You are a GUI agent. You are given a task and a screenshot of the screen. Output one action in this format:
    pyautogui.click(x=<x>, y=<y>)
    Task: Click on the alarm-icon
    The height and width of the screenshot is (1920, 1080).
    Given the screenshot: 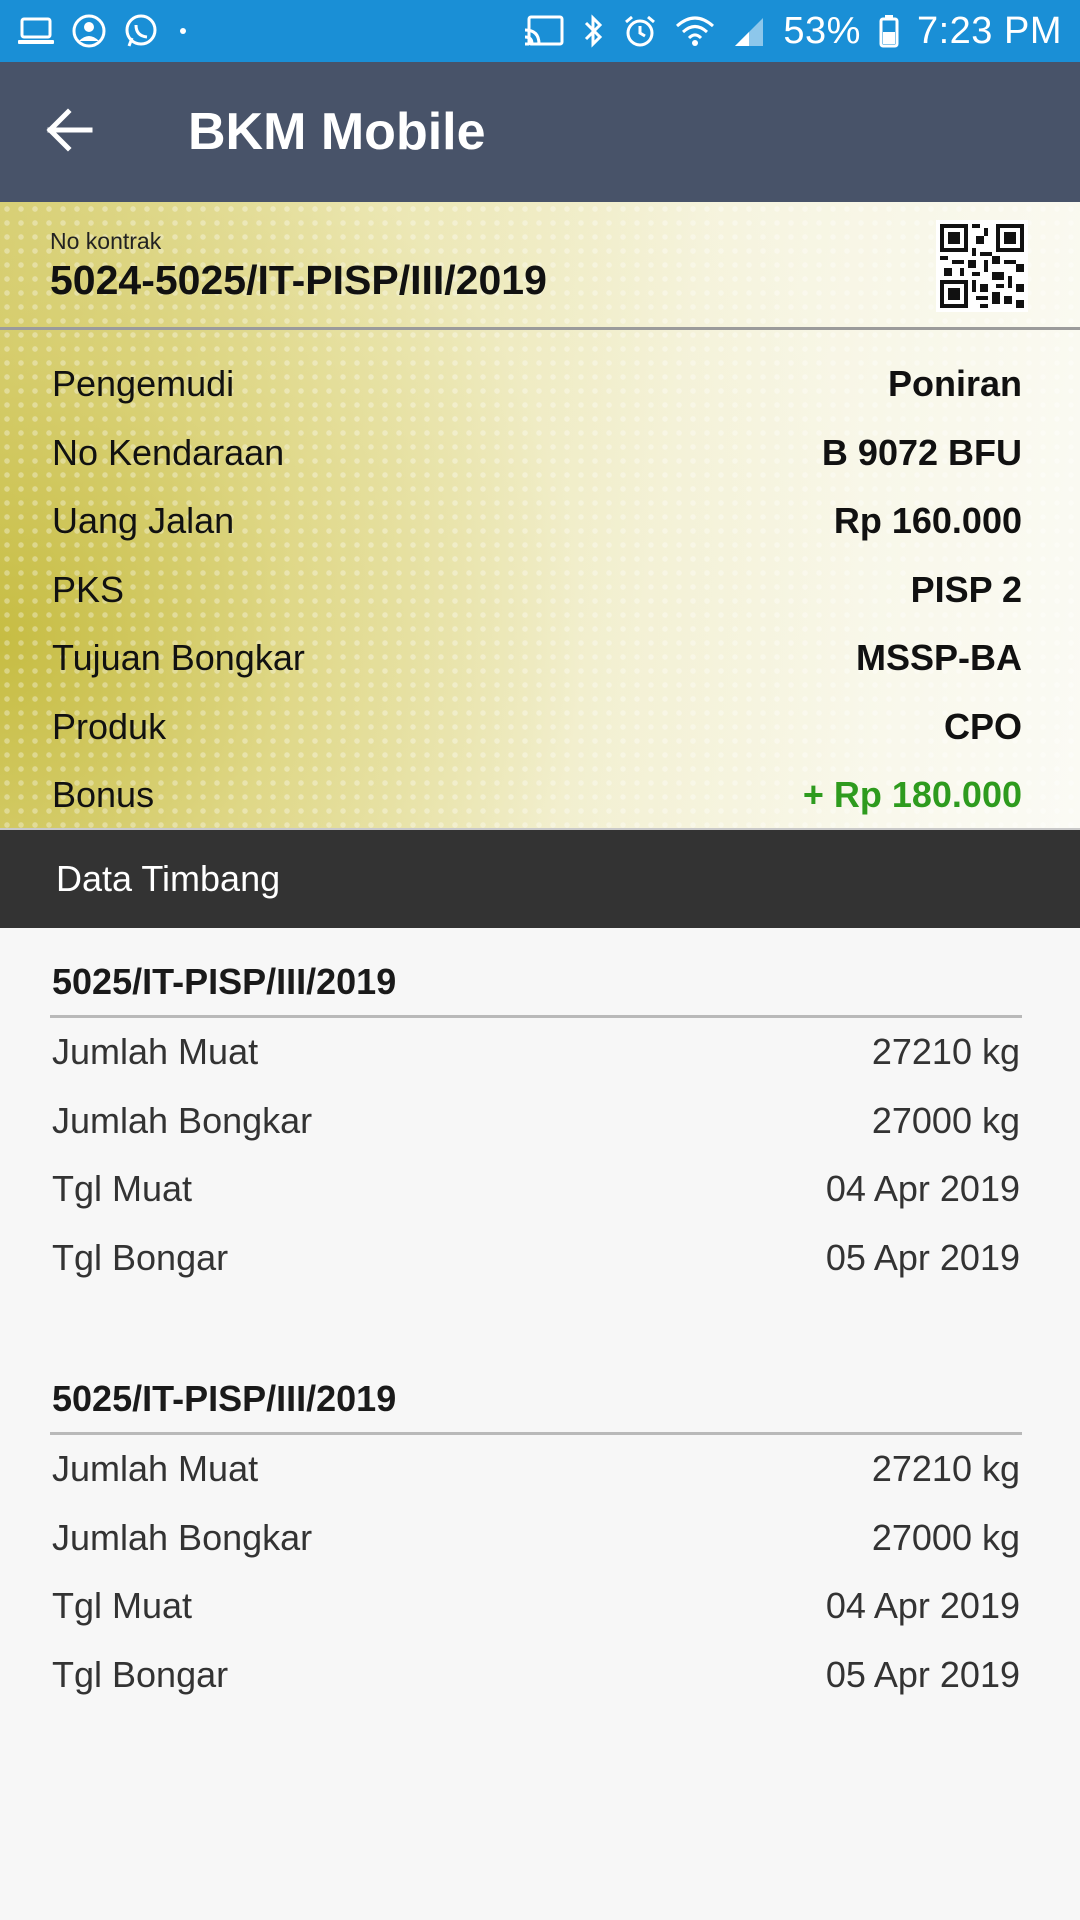 What is the action you would take?
    pyautogui.click(x=640, y=31)
    